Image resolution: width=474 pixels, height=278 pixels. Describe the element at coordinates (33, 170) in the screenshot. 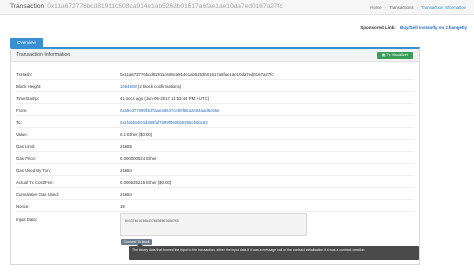

I see `field-label: Gas Used By Txn:` at that location.